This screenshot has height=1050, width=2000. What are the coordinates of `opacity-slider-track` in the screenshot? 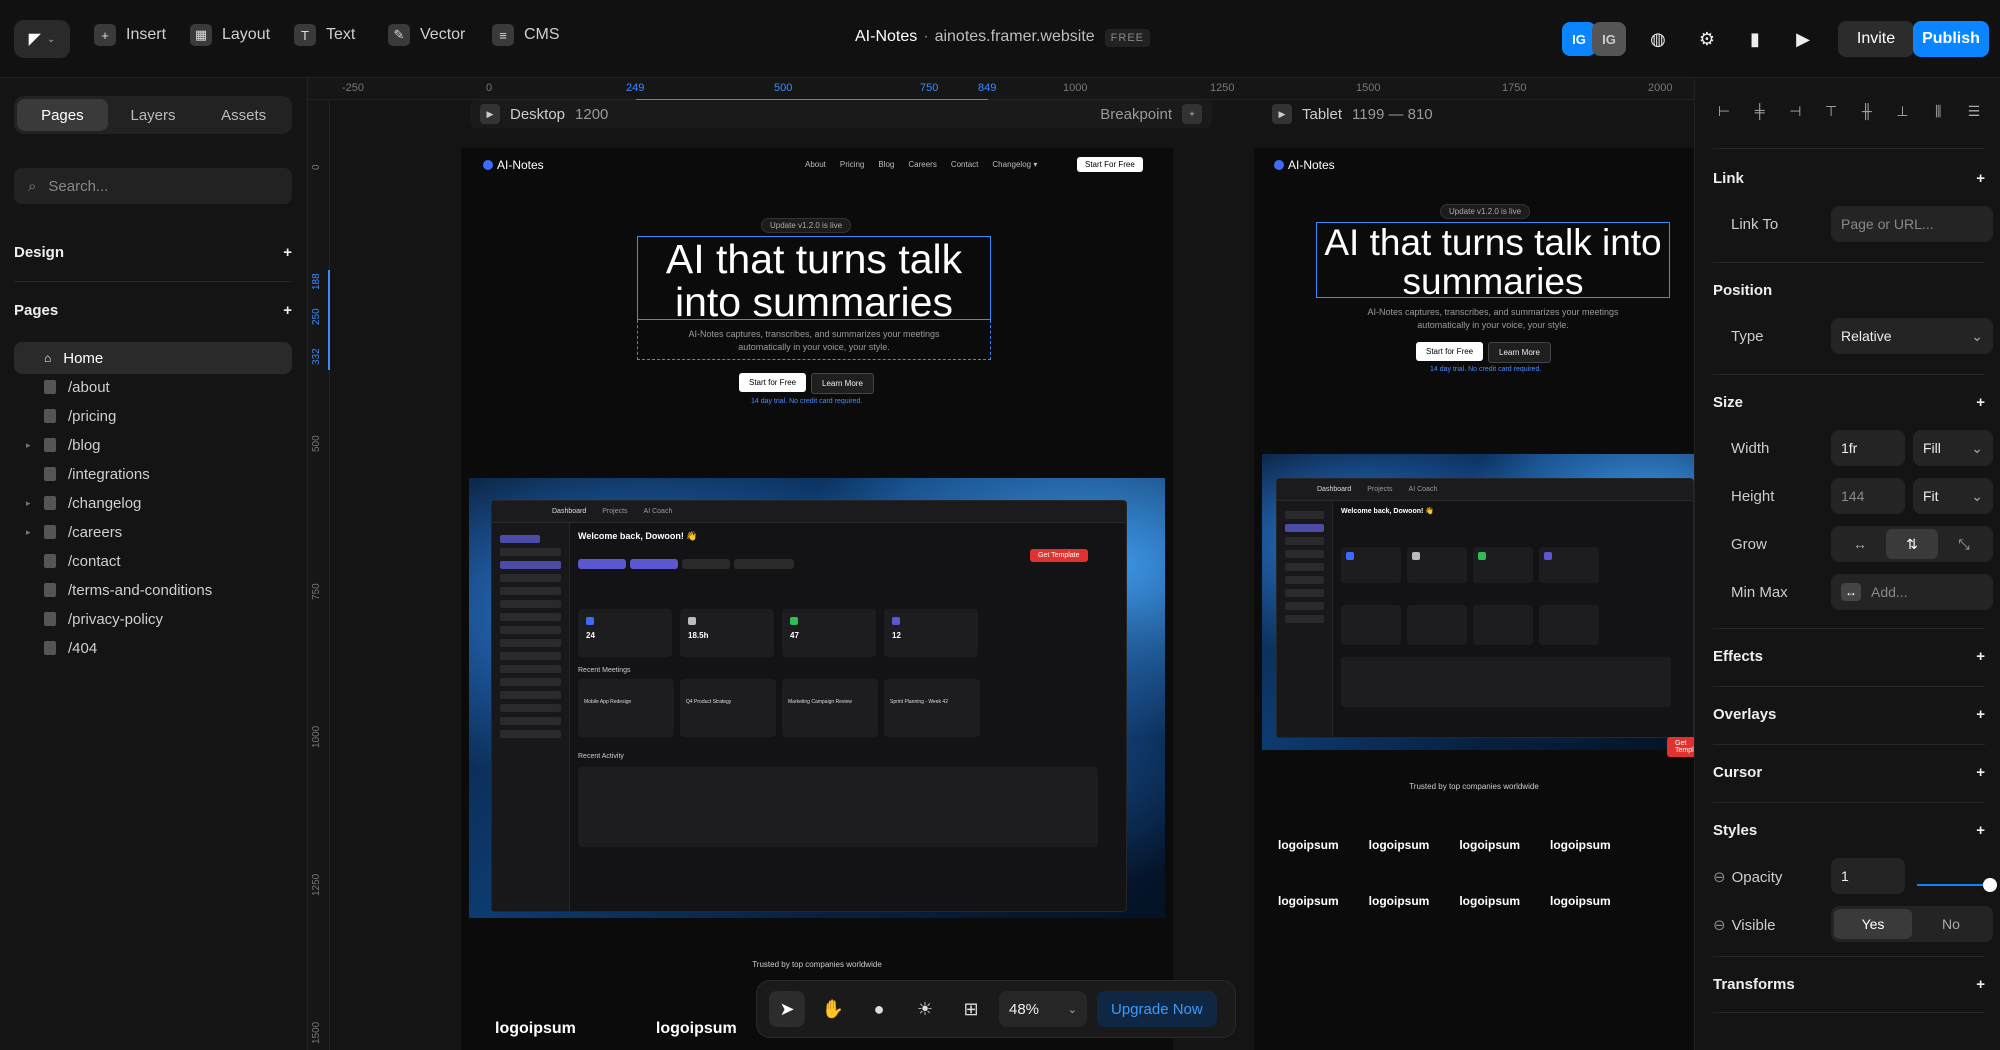 It's located at (1953, 885).